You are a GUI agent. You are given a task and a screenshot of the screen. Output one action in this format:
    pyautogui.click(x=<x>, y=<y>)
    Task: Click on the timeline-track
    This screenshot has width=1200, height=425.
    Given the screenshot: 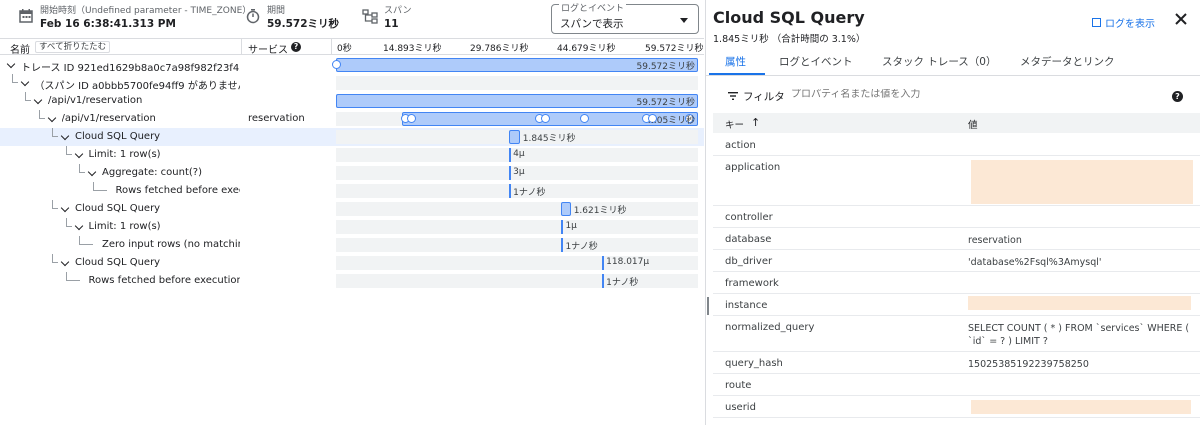 What is the action you would take?
    pyautogui.click(x=517, y=209)
    